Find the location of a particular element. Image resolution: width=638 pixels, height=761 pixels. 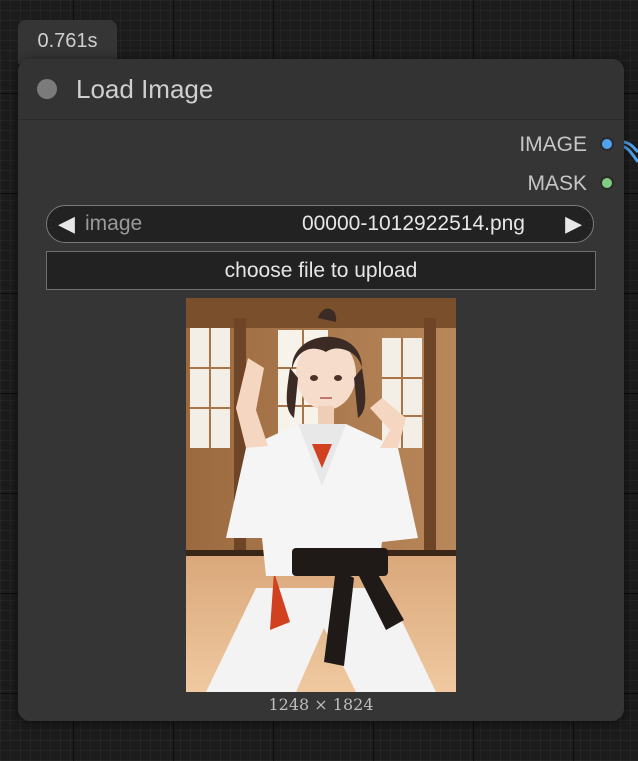

image-dimensions: 1248 × 1824 is located at coordinates (321, 704).